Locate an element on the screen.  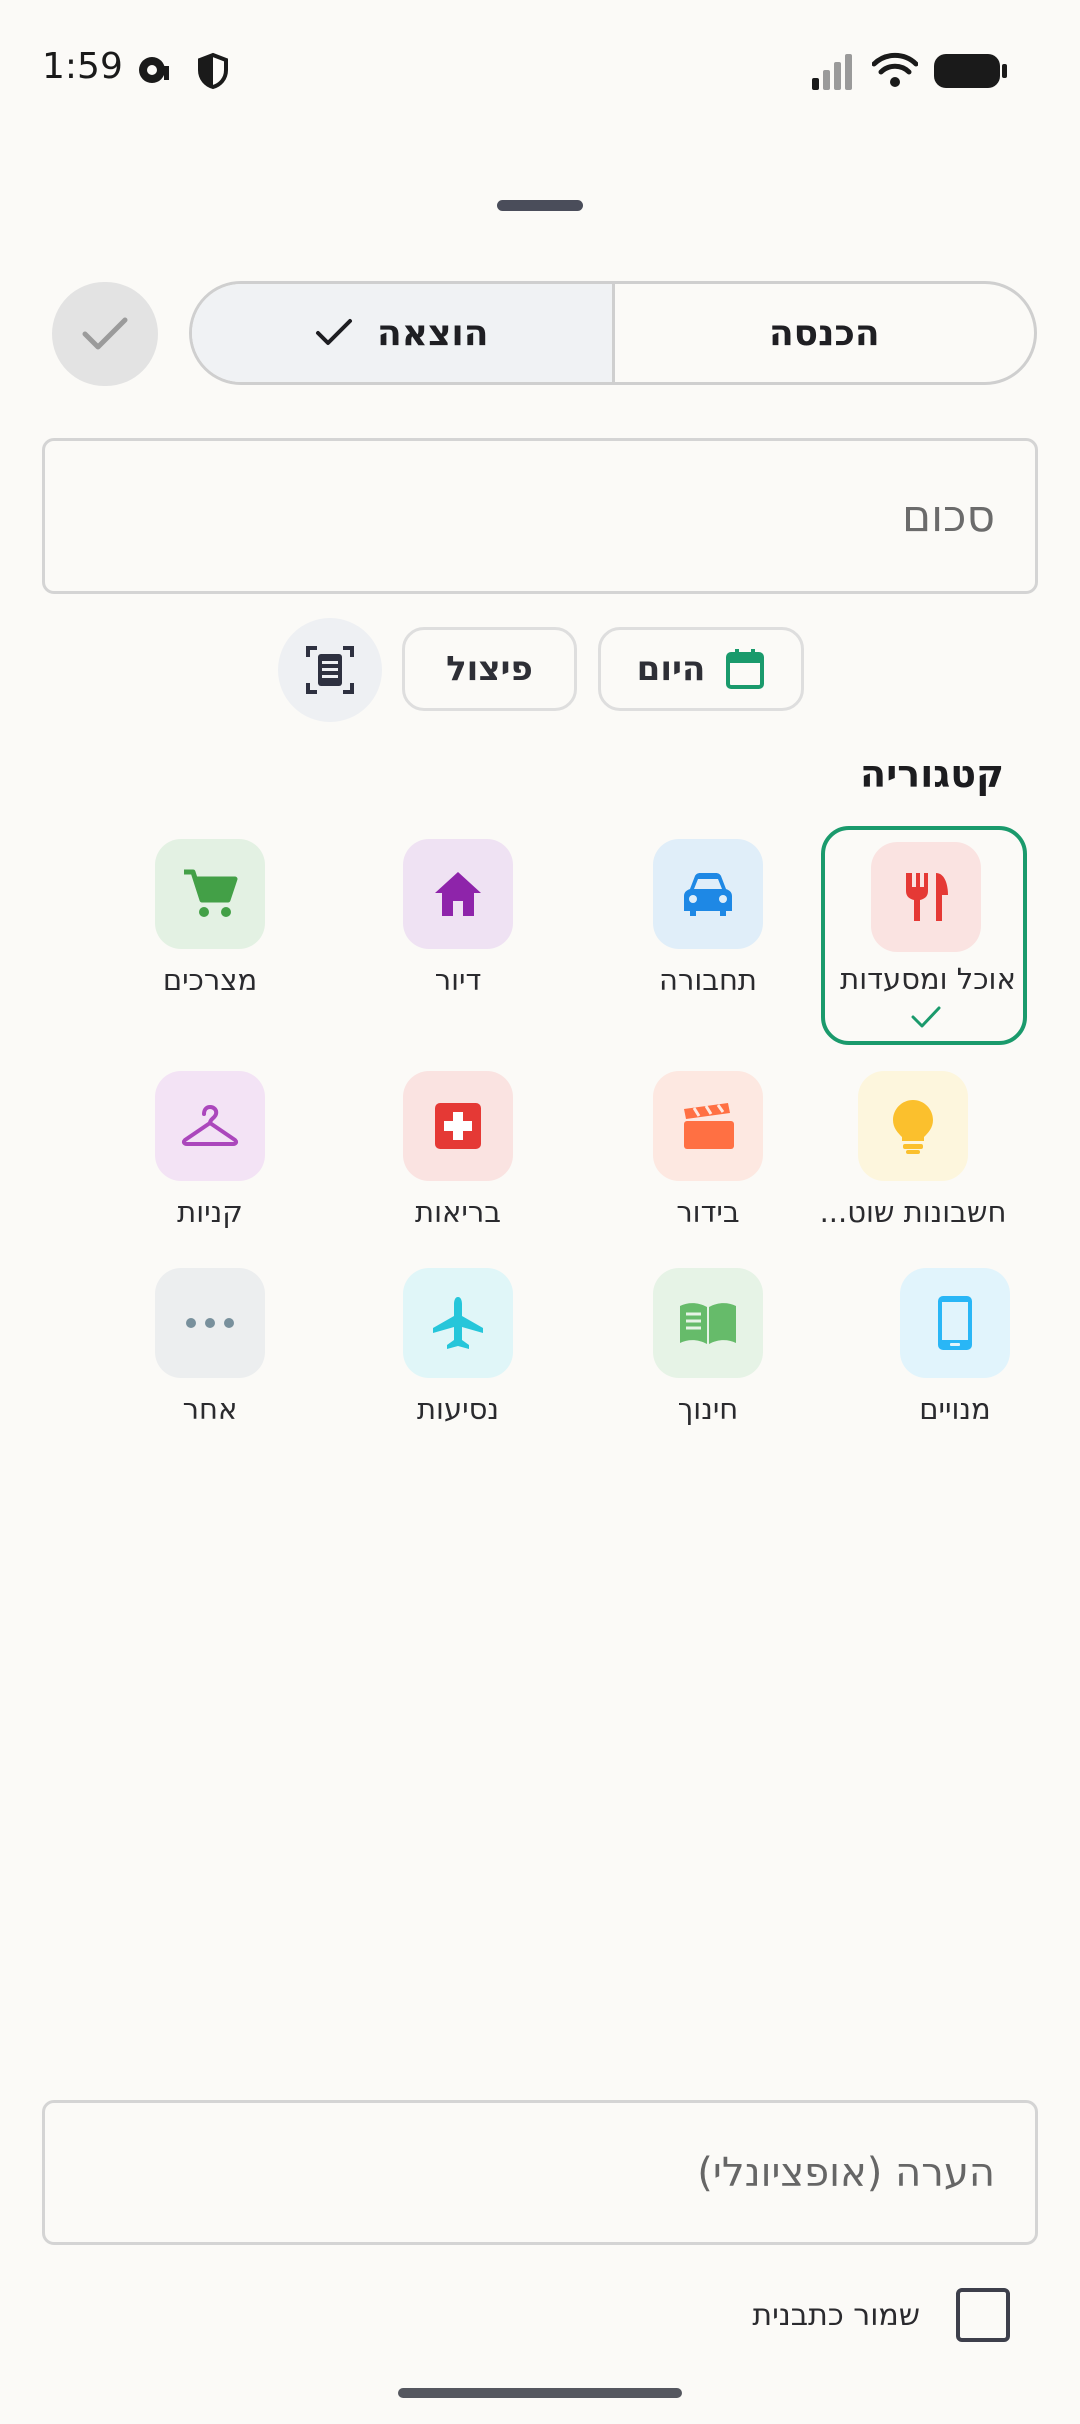
hanger-icon is located at coordinates (210, 1125).